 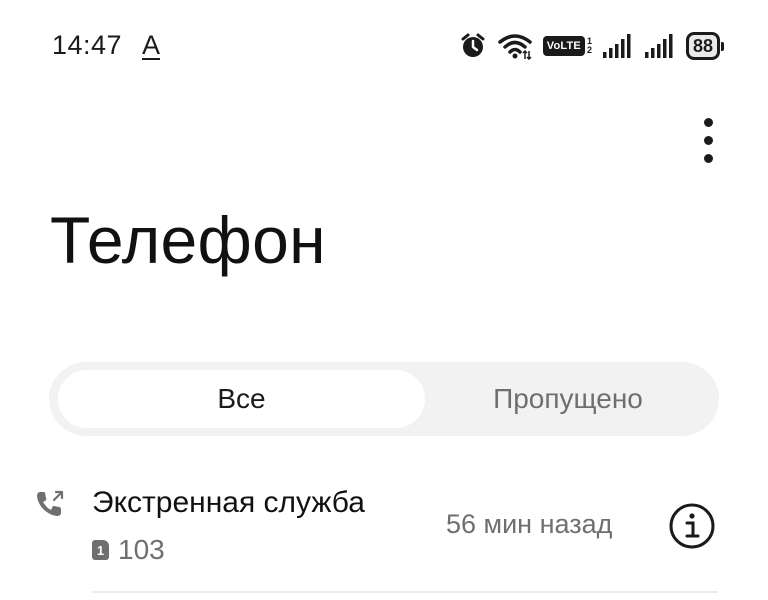 What do you see at coordinates (241, 399) in the screenshot?
I see `tab-all: Все` at bounding box center [241, 399].